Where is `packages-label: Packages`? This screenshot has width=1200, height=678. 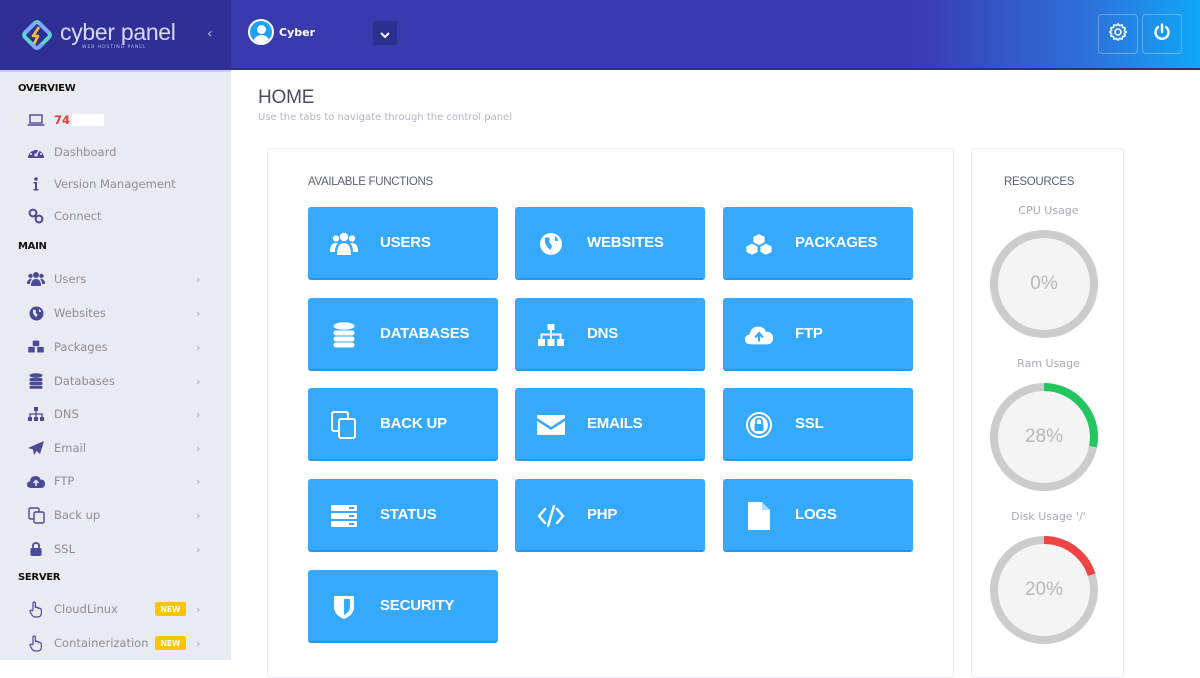 packages-label: Packages is located at coordinates (81, 347).